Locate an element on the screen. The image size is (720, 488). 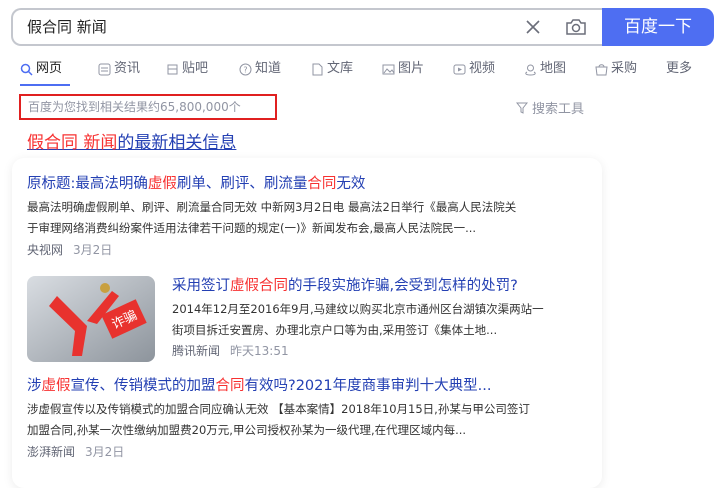
tab-more: 更多 is located at coordinates (679, 69).